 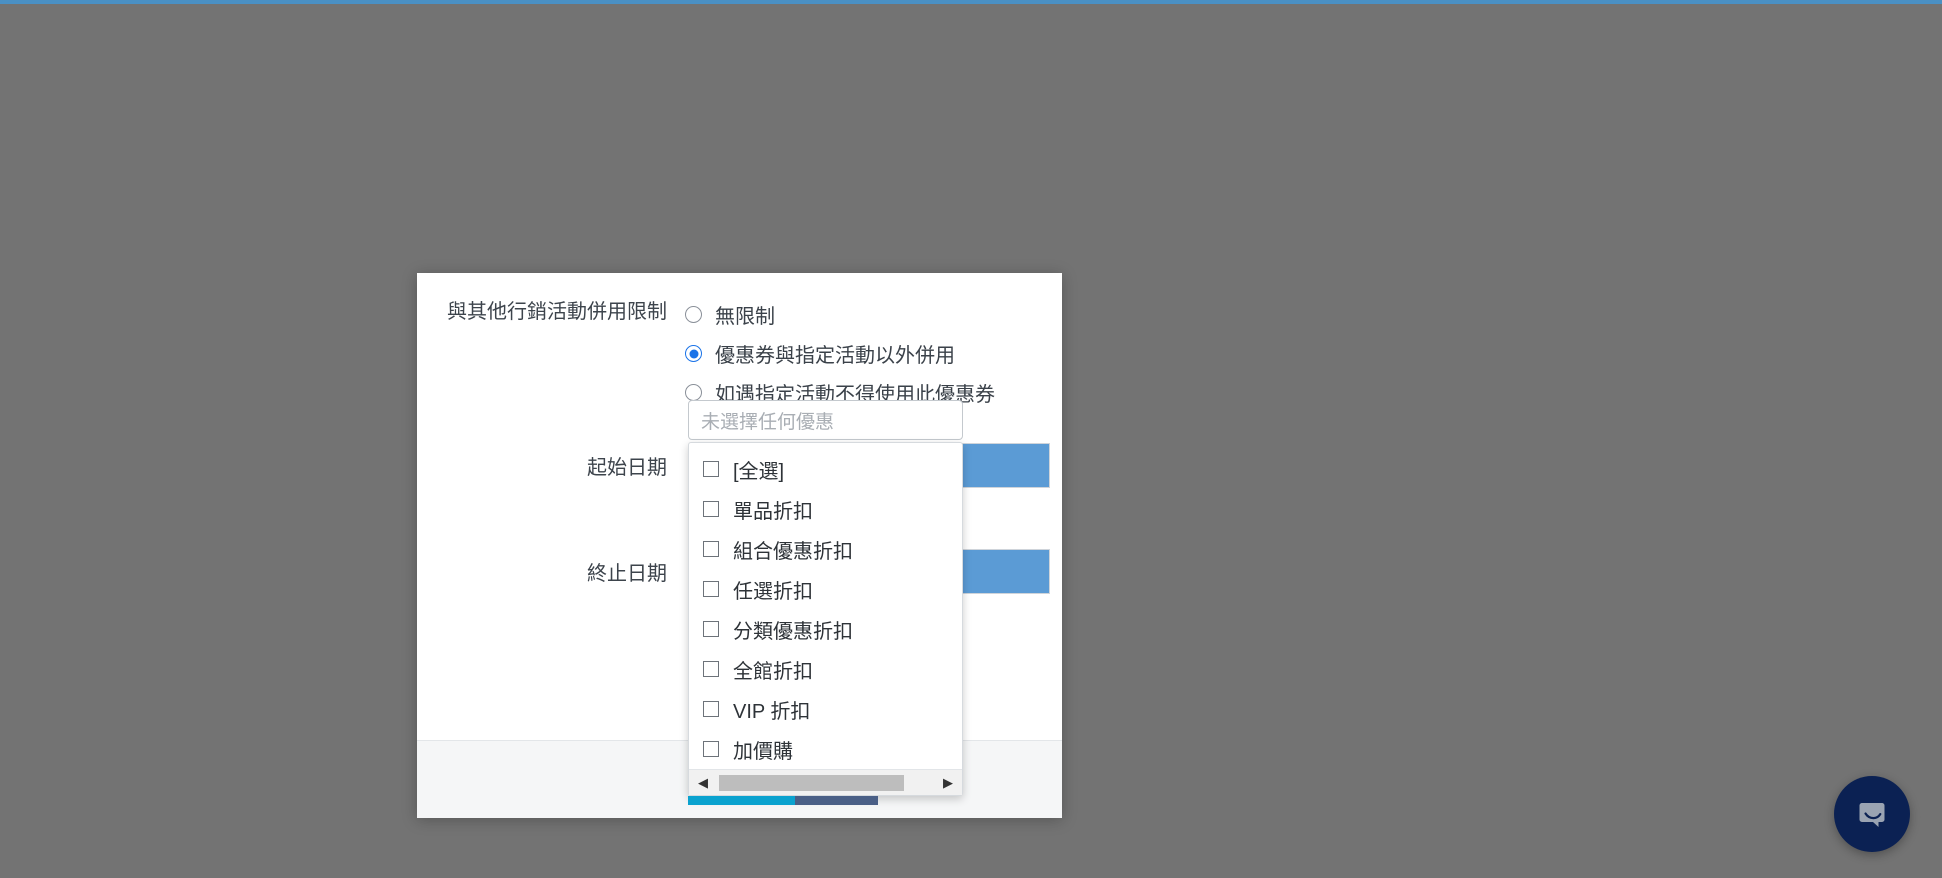 I want to click on intercom-chat-launcher, so click(x=1872, y=814).